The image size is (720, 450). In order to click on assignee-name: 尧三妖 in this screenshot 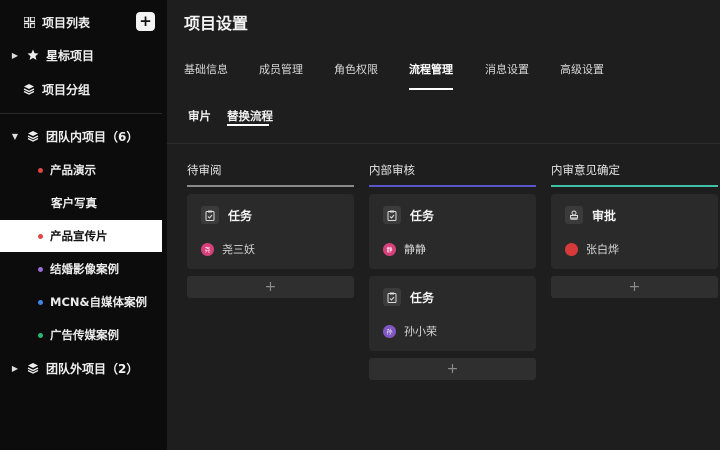, I will do `click(238, 249)`.